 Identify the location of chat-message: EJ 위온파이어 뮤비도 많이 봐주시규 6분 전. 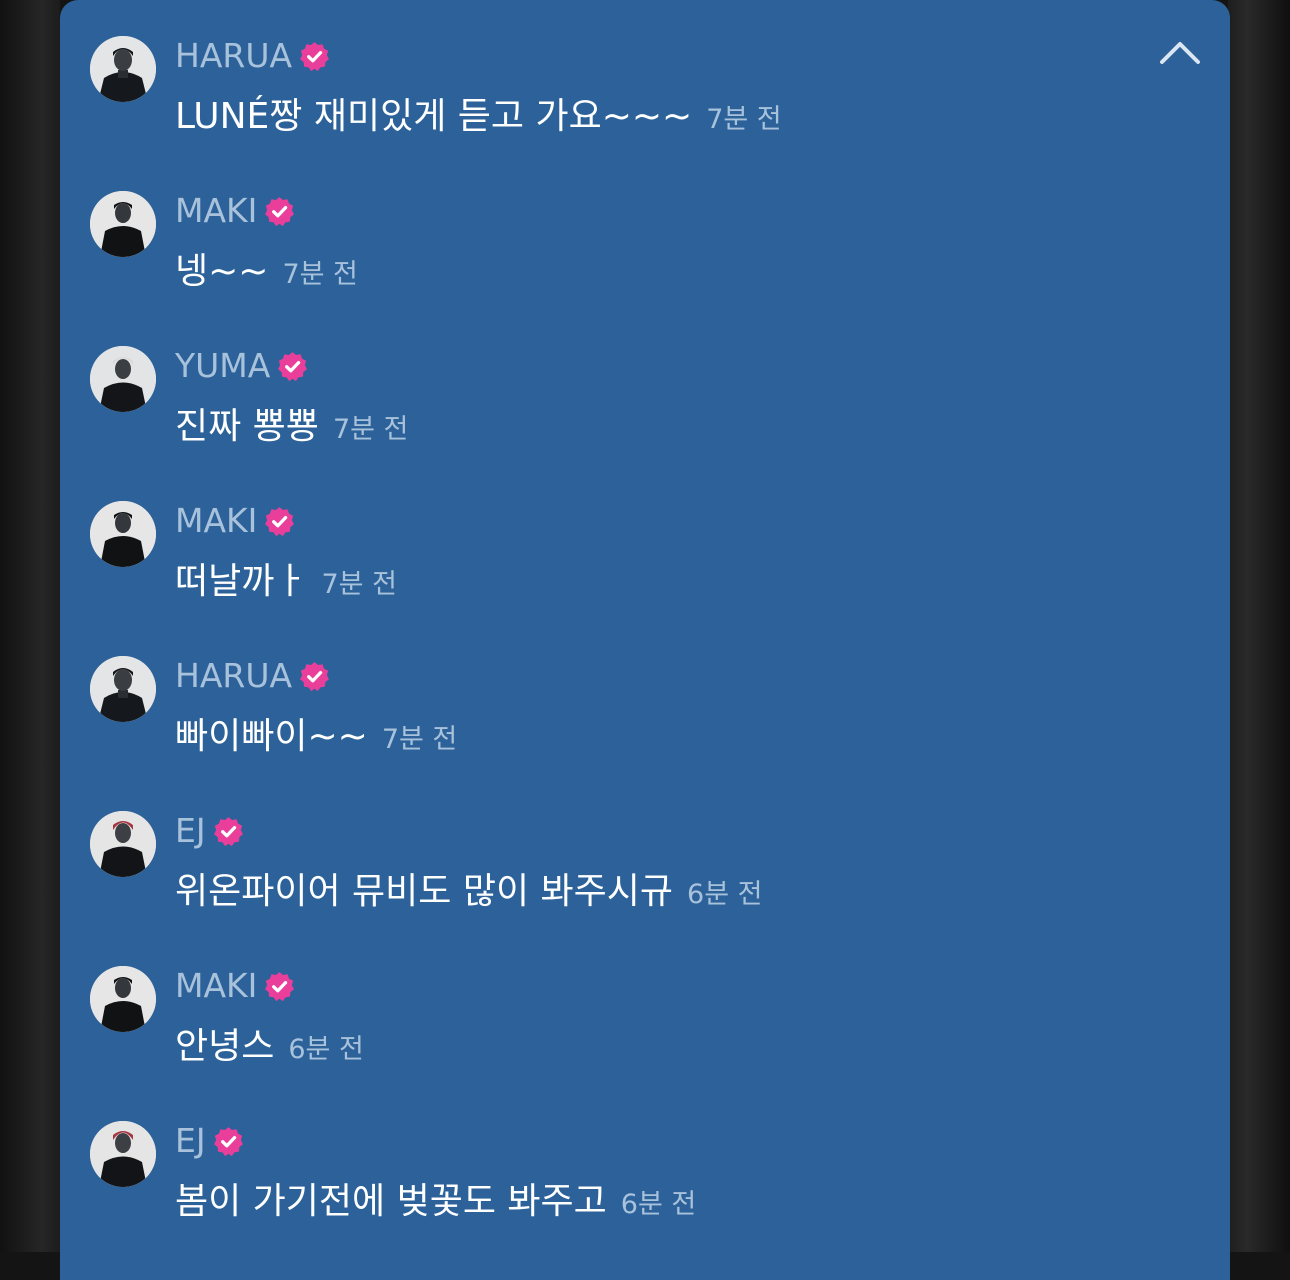
(635, 876).